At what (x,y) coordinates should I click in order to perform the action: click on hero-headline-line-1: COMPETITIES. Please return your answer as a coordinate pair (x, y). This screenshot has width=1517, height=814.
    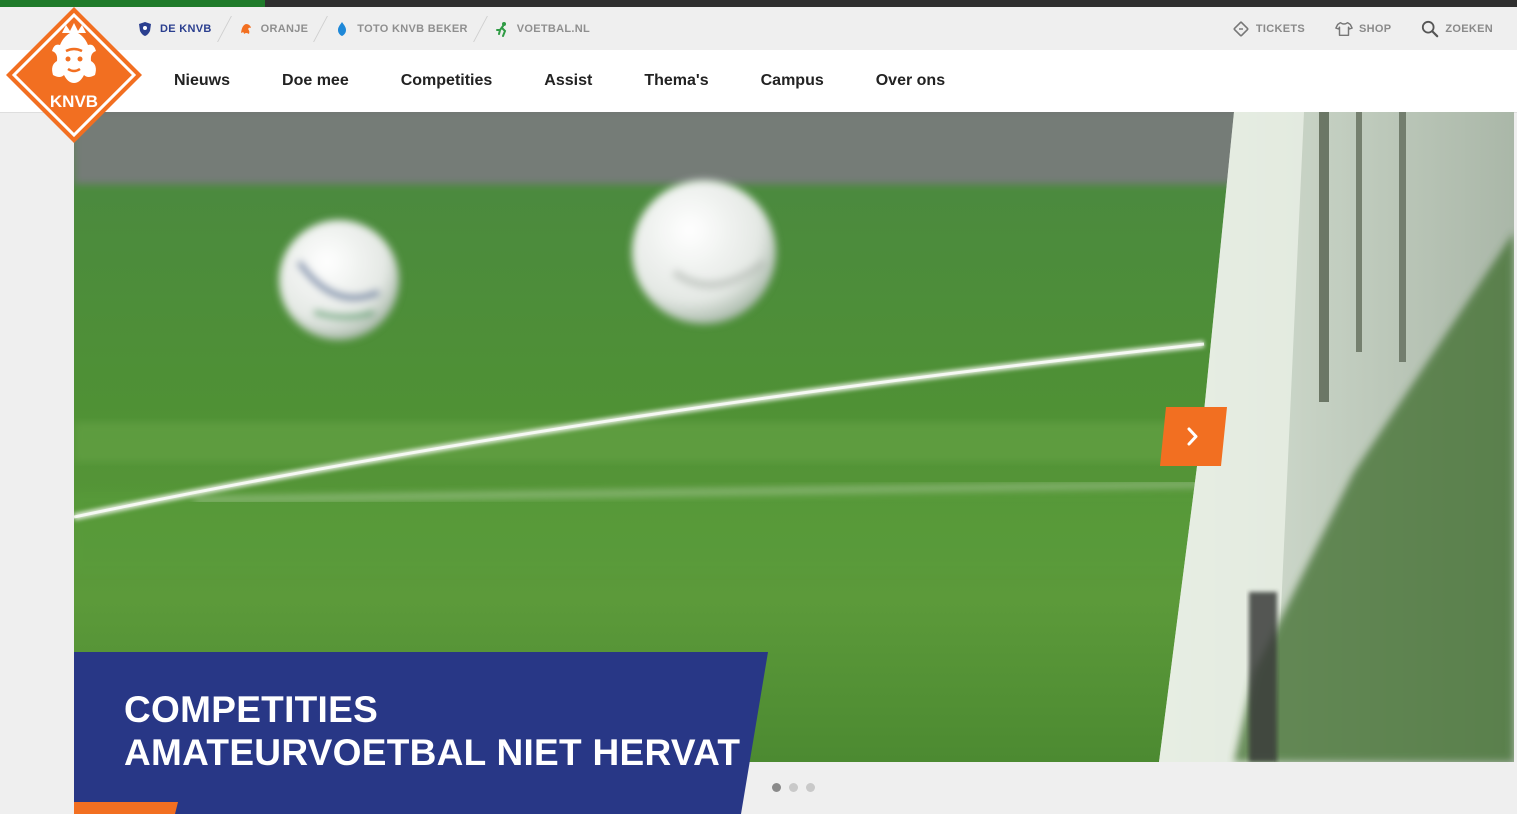
    Looking at the image, I should click on (251, 709).